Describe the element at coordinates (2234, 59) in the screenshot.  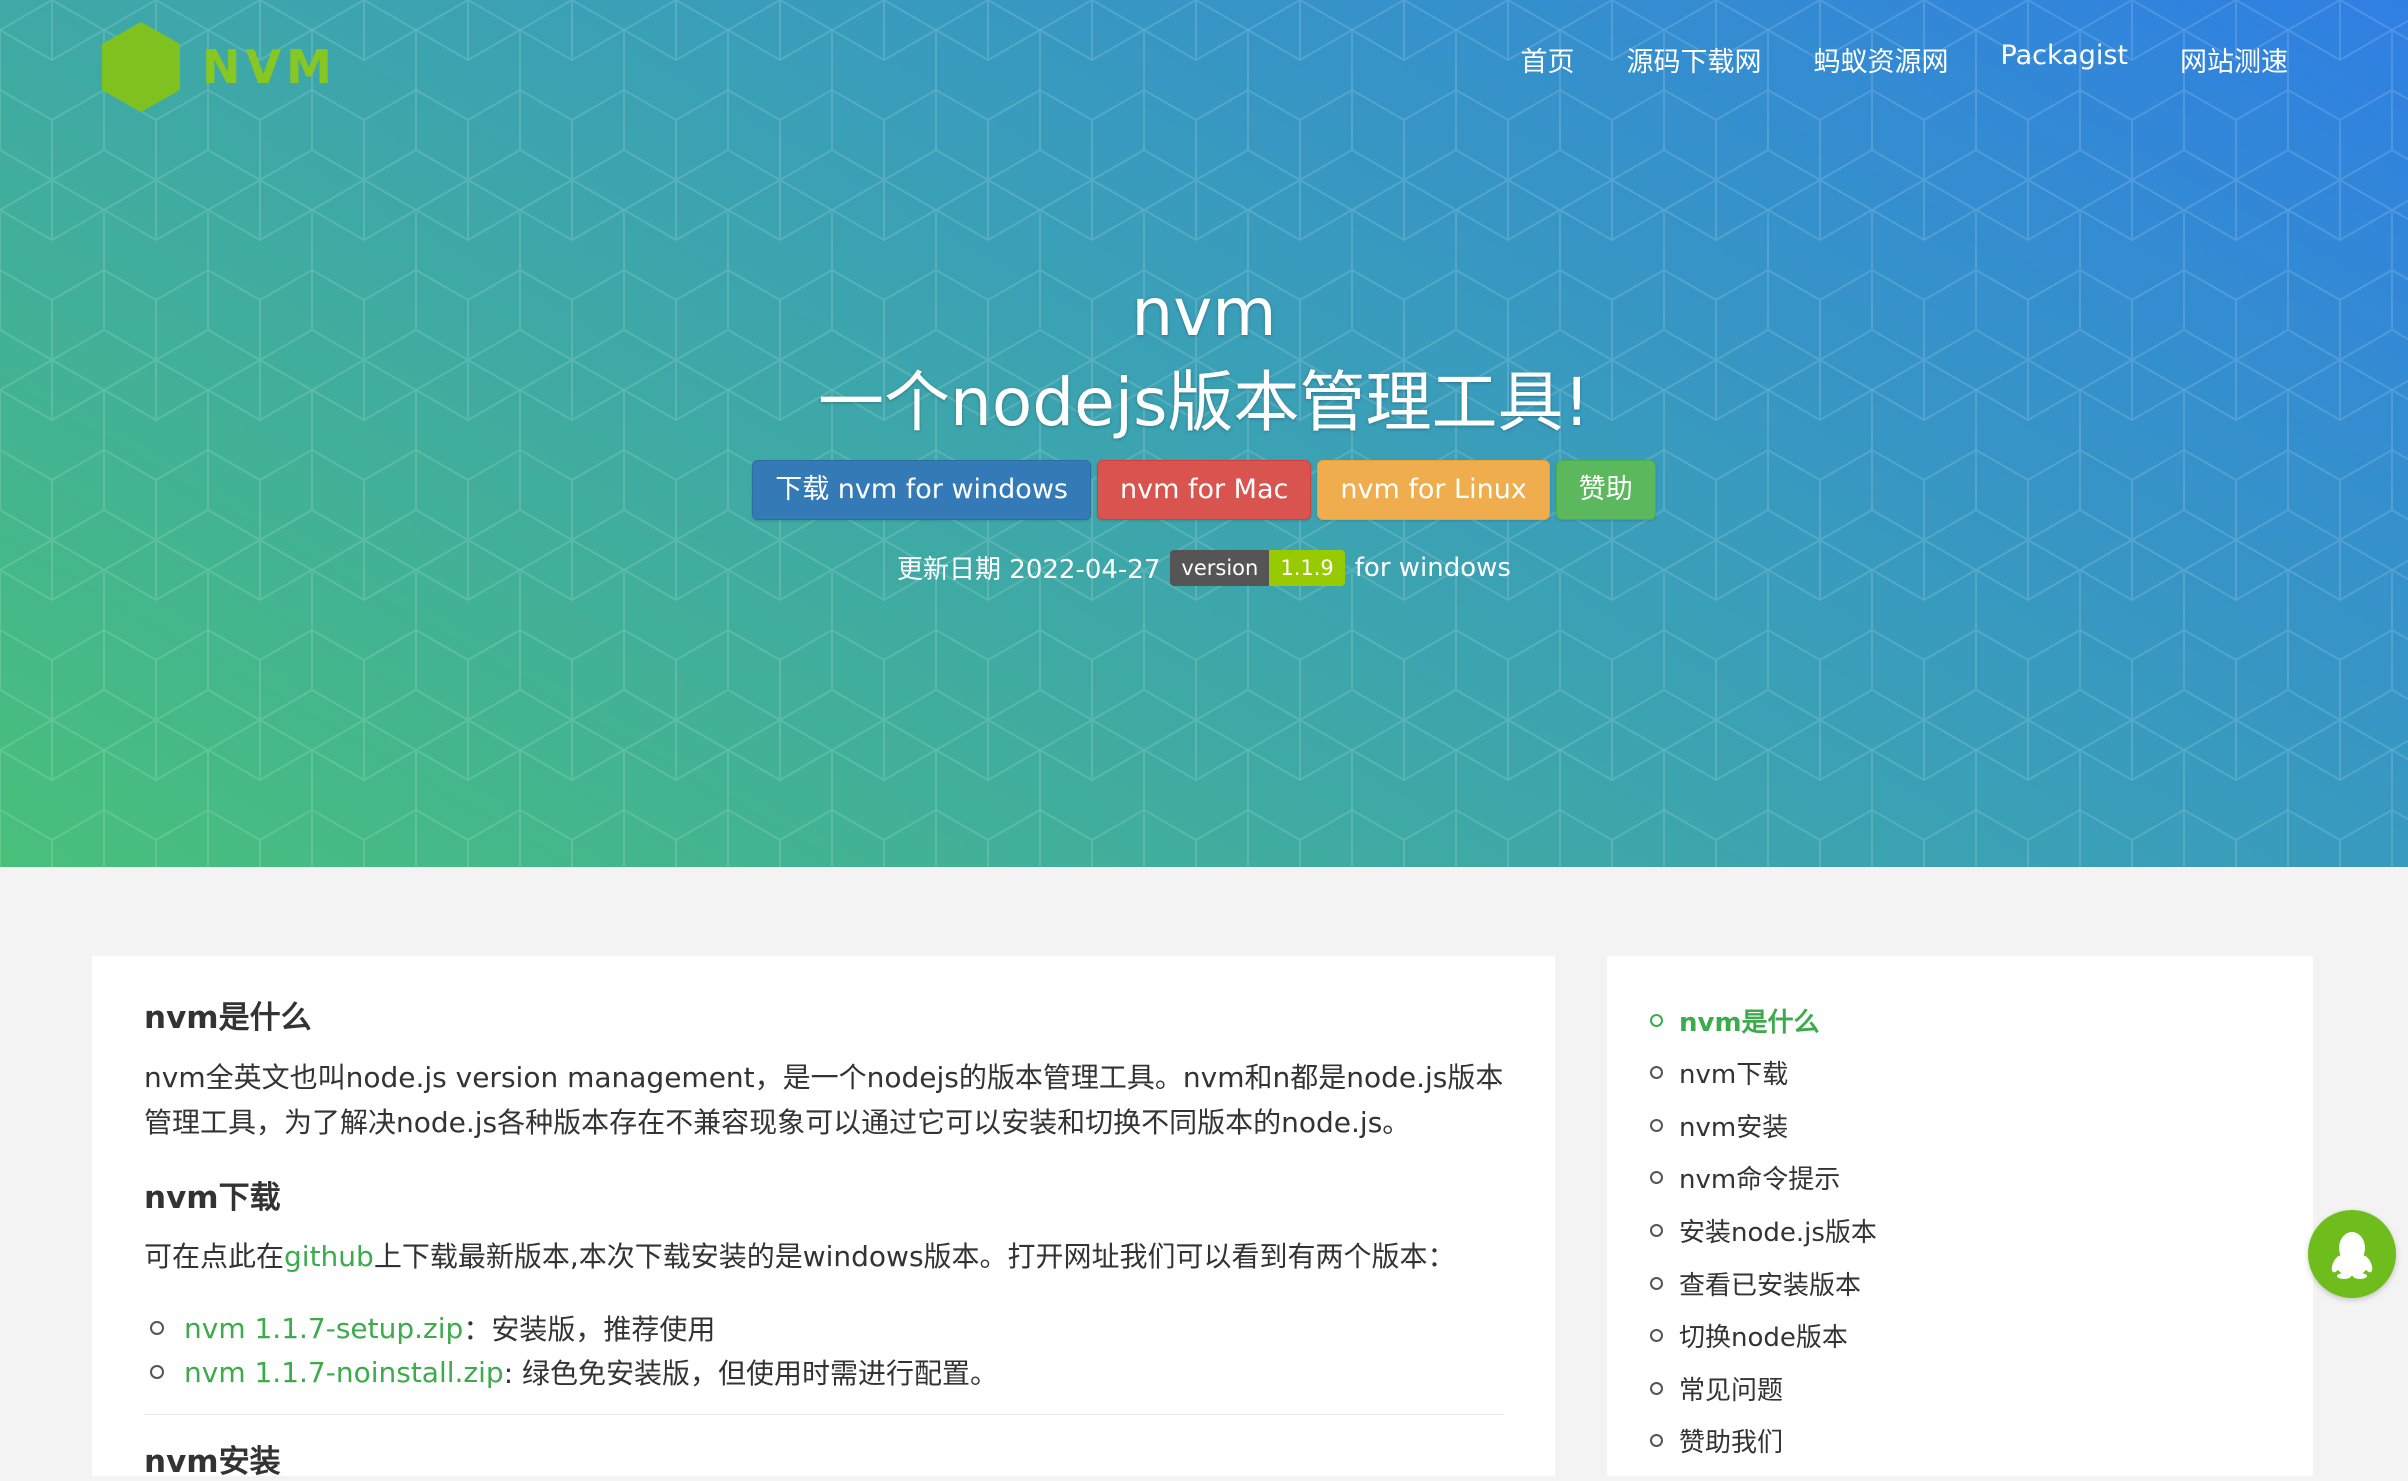
I see `nav-speed-test: 网站测速` at that location.